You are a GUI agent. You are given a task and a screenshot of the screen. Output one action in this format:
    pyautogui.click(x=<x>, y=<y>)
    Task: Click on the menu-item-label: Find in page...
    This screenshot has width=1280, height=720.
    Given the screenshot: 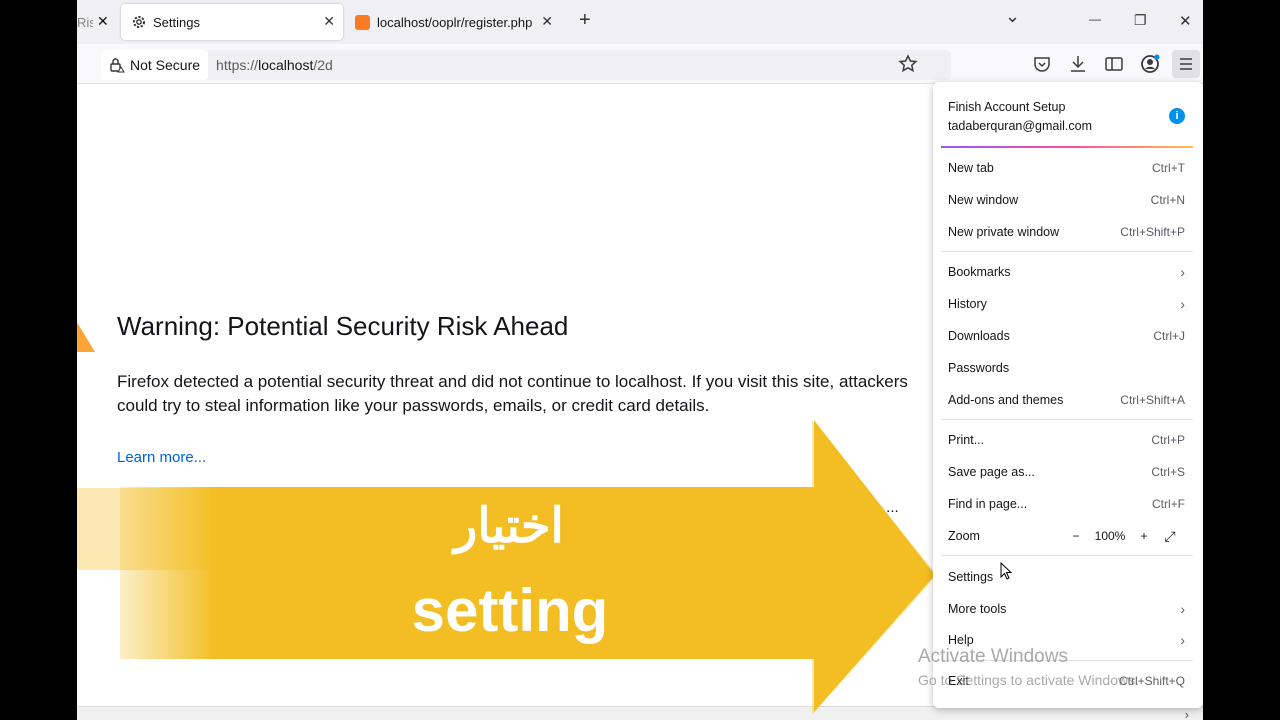 What is the action you would take?
    pyautogui.click(x=988, y=504)
    